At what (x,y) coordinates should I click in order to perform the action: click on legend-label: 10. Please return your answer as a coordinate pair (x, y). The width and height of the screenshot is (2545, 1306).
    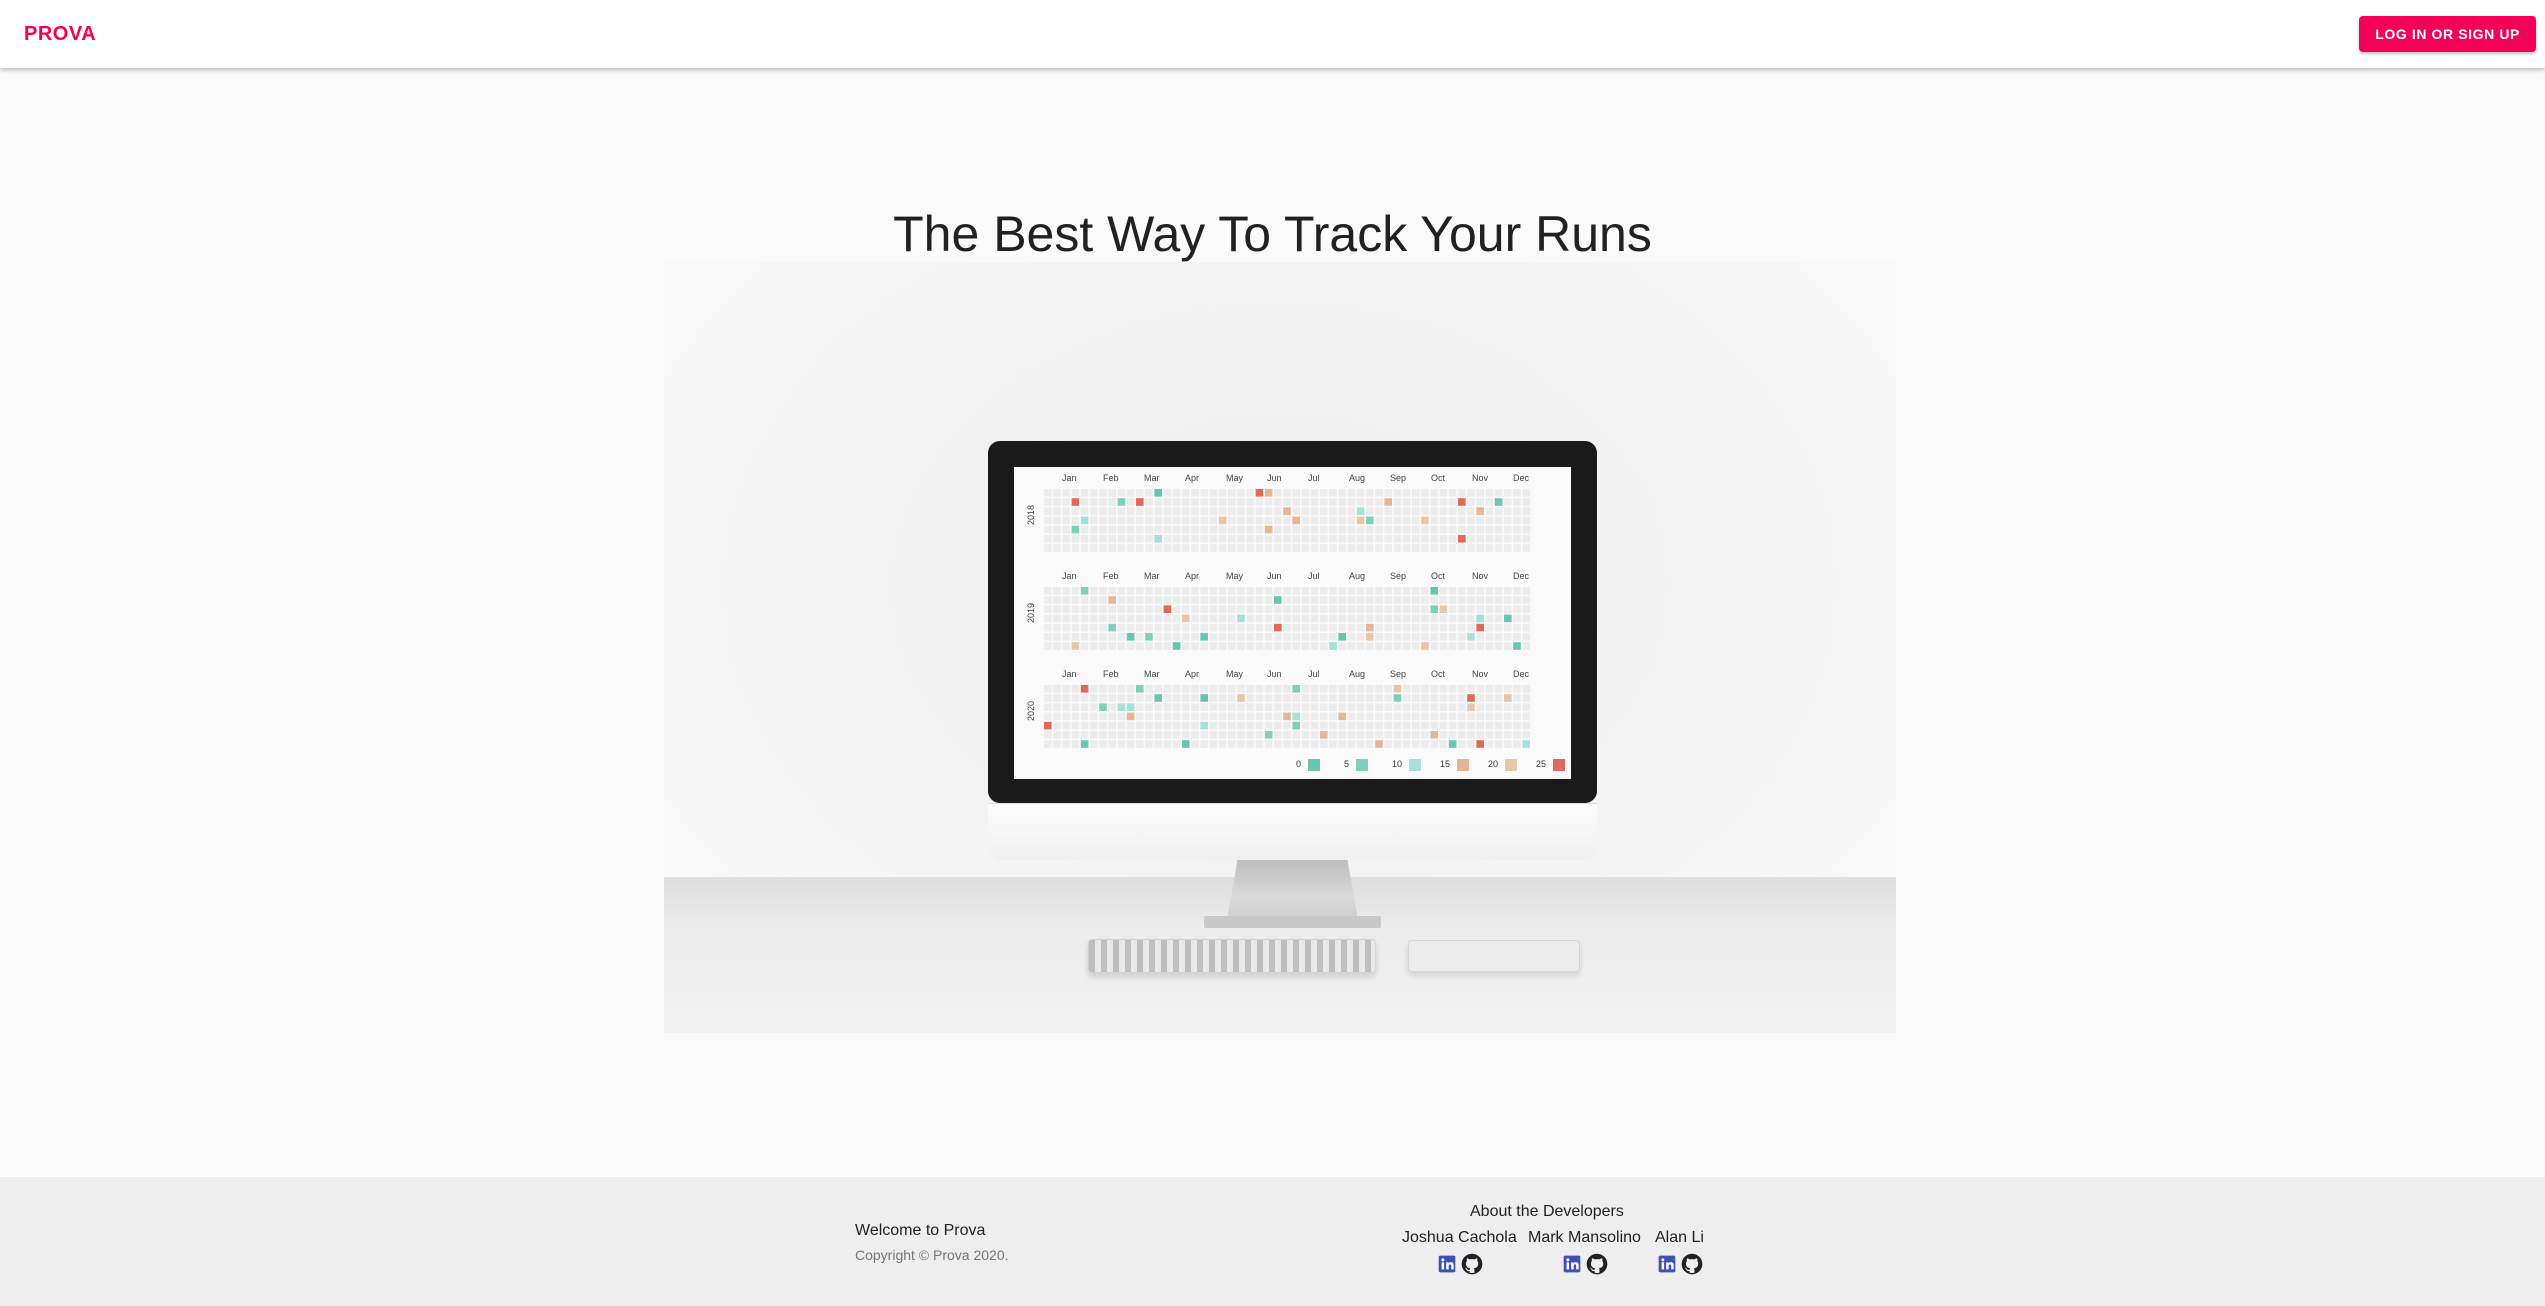
    Looking at the image, I should click on (1397, 764).